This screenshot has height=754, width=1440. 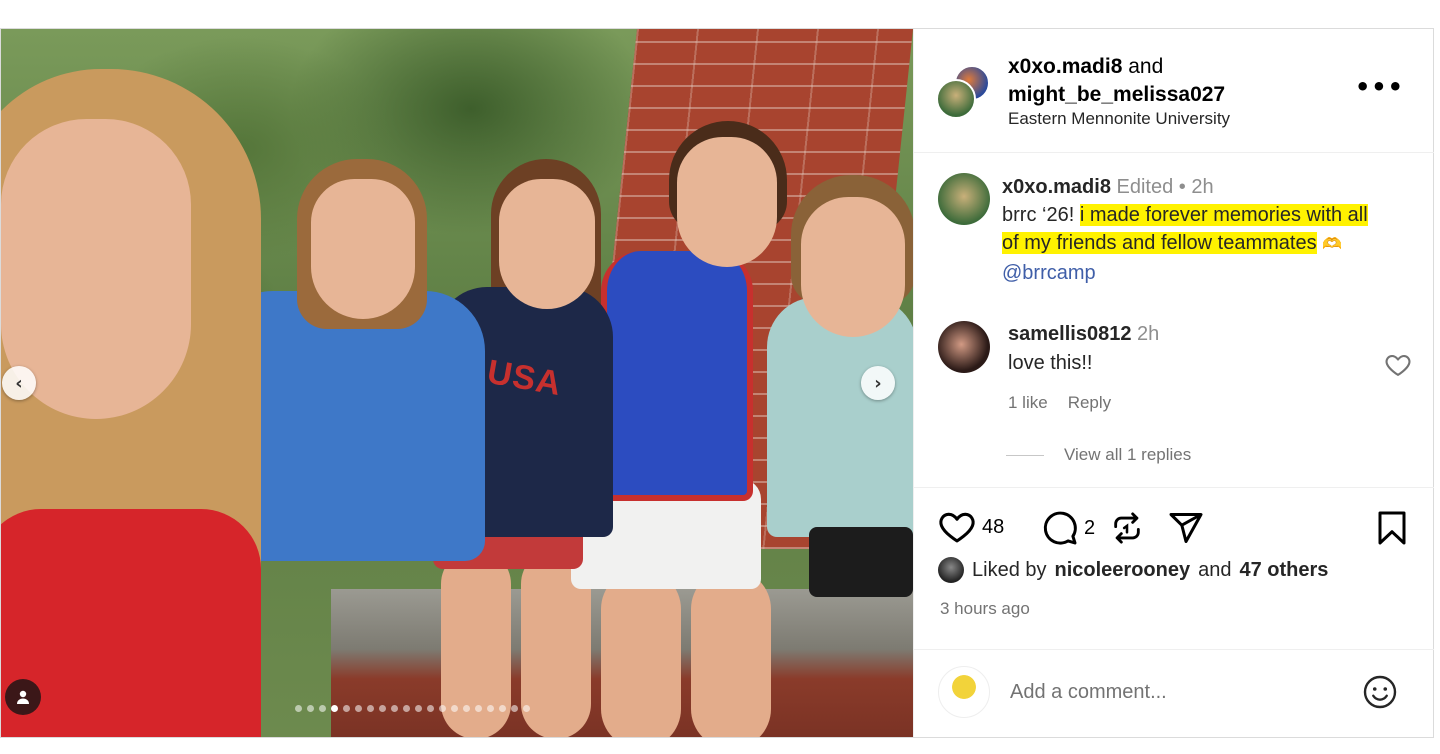 What do you see at coordinates (1059, 403) in the screenshot?
I see `comment-actions: 1 like Reply` at bounding box center [1059, 403].